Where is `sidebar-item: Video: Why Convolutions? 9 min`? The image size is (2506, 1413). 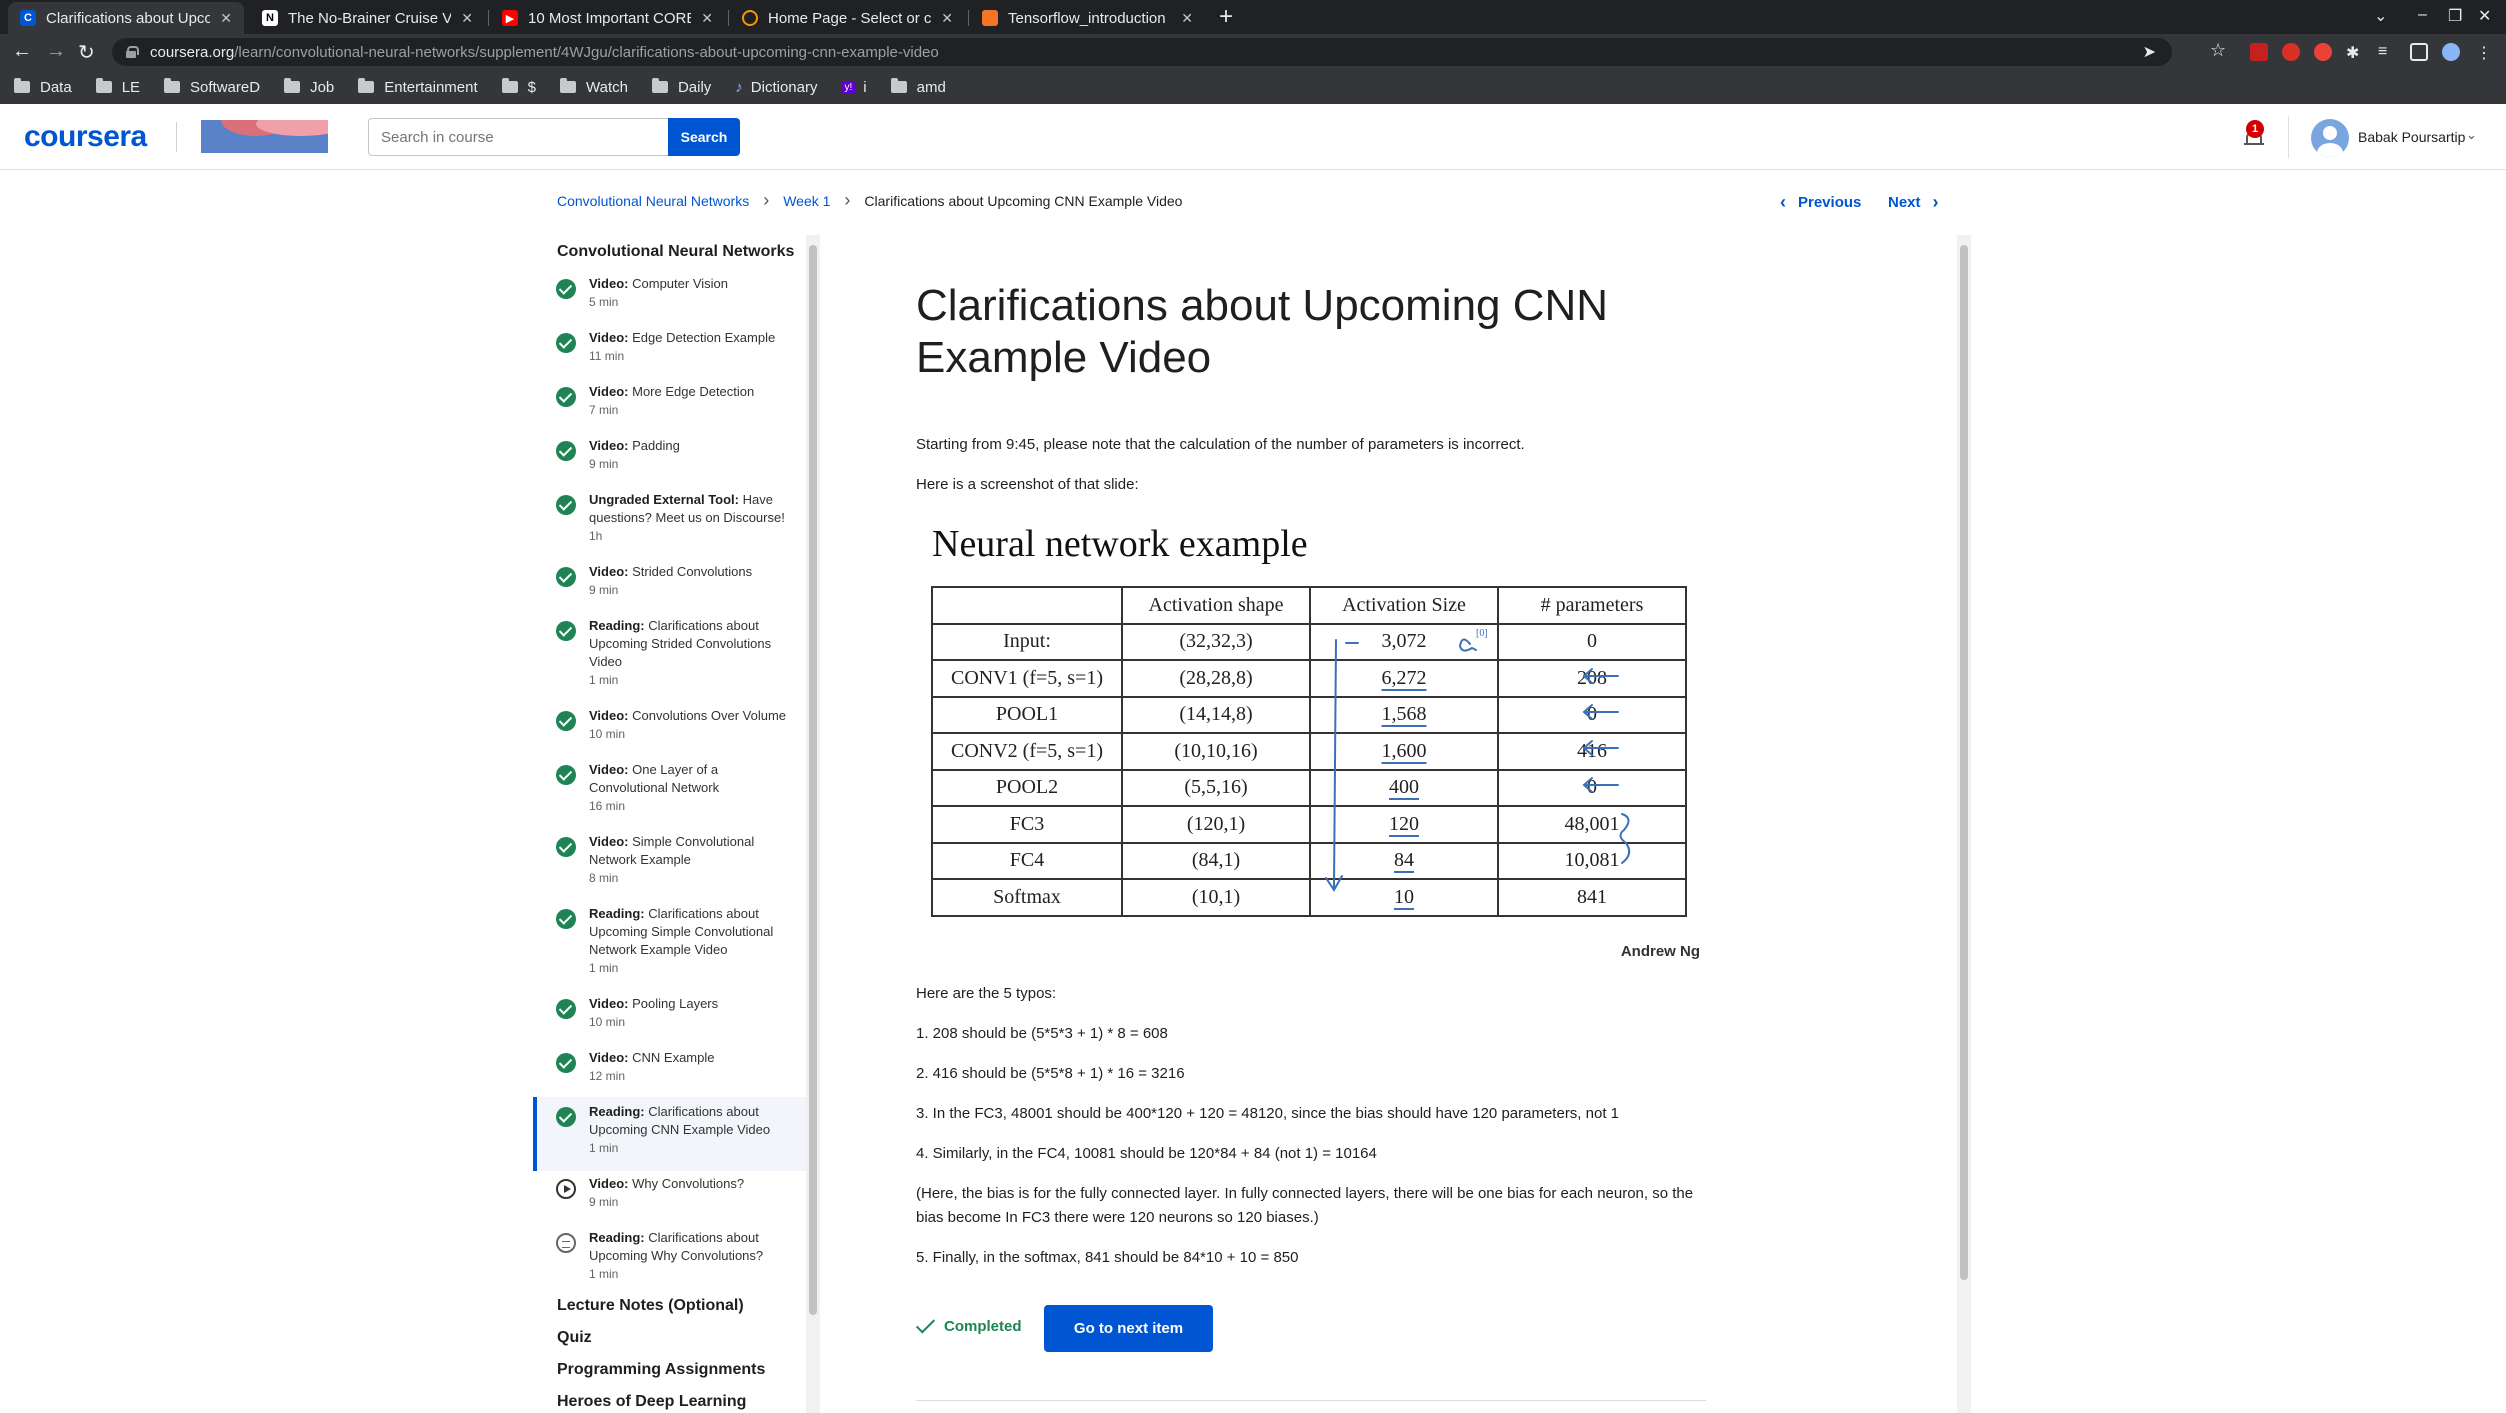
sidebar-item: Video: Why Convolutions? 9 min is located at coordinates (669, 1201).